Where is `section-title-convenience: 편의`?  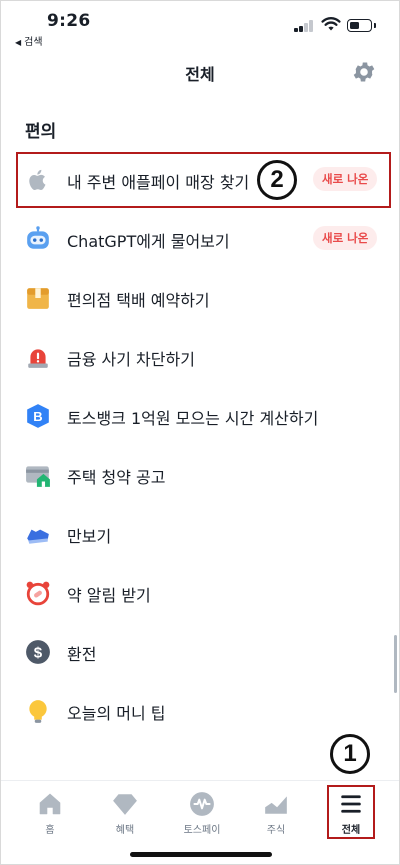
section-title-convenience: 편의 is located at coordinates (41, 132).